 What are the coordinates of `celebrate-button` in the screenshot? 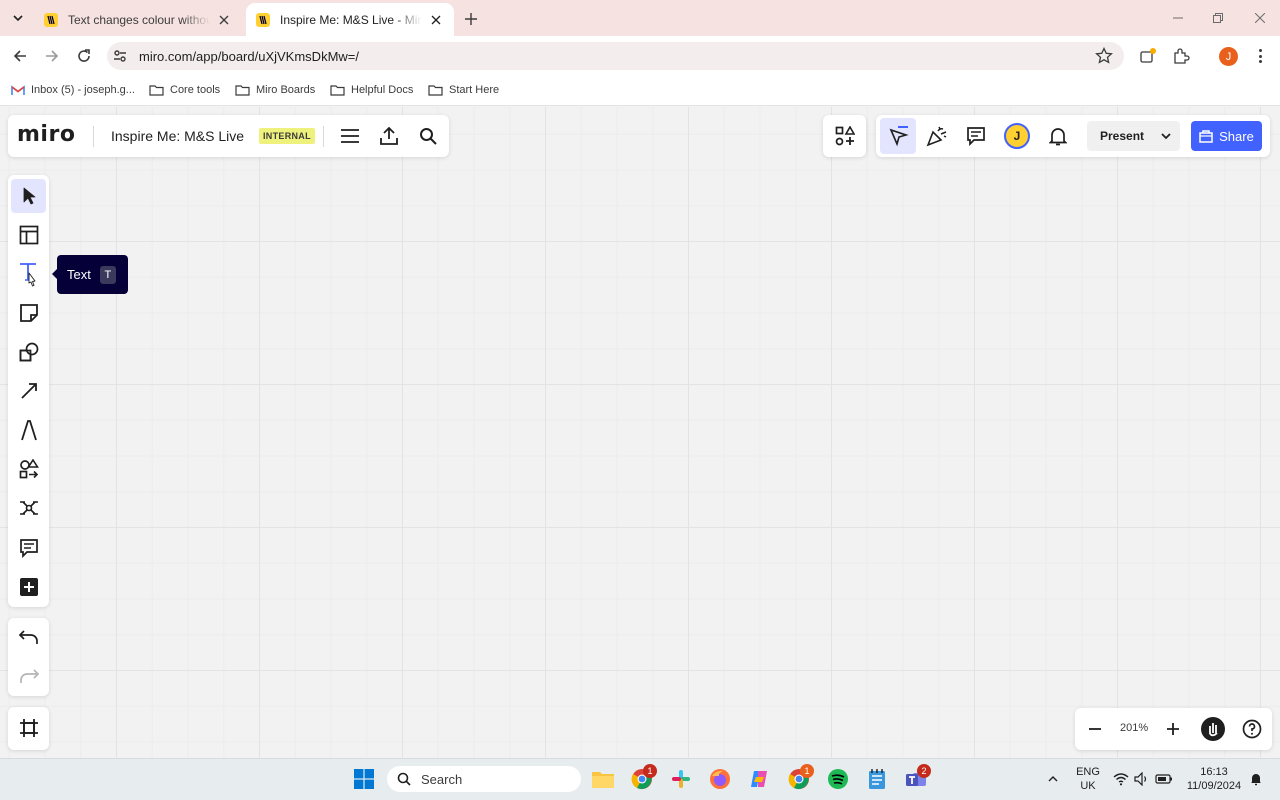 It's located at (937, 136).